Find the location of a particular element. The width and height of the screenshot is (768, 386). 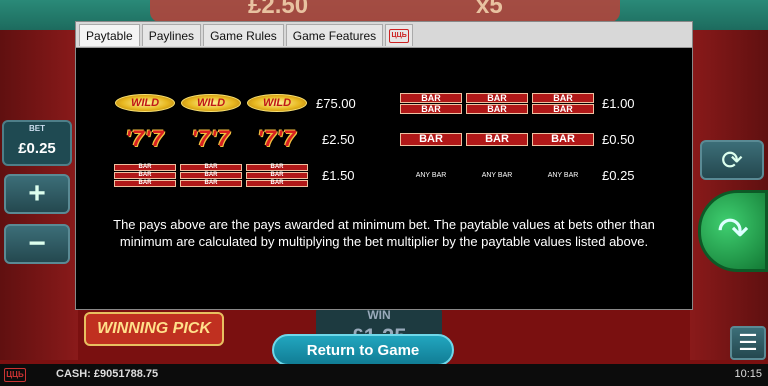

tab-game-features: Game Features is located at coordinates (334, 35).